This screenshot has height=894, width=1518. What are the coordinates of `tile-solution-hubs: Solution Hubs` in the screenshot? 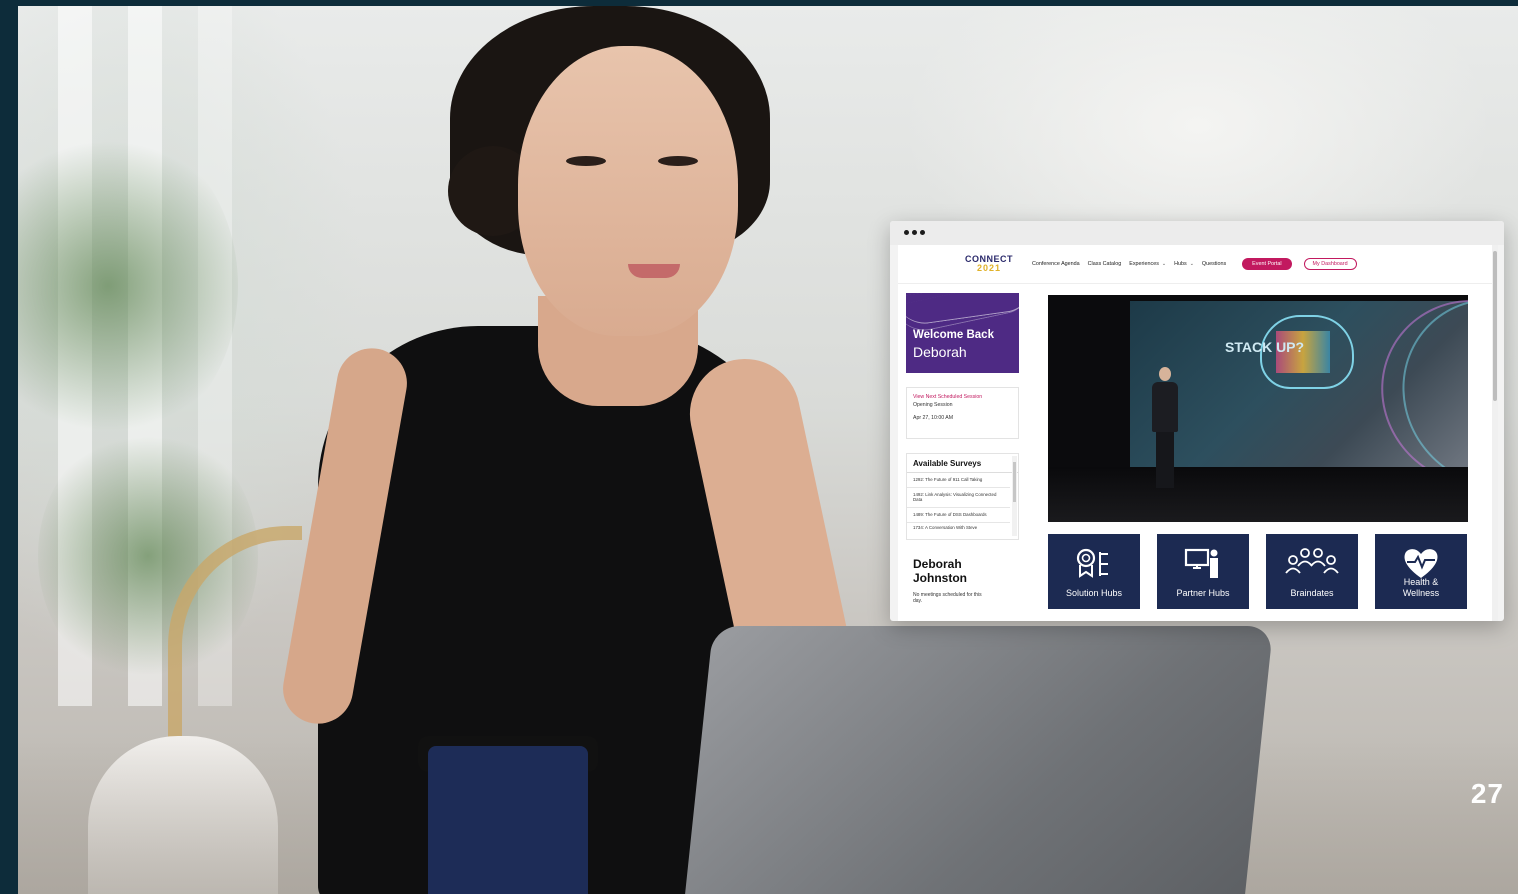 It's located at (1094, 571).